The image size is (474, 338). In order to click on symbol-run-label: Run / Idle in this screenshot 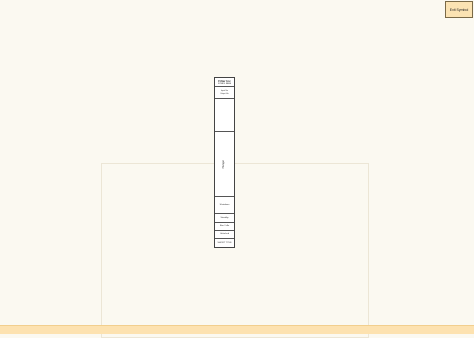, I will do `click(224, 226)`.